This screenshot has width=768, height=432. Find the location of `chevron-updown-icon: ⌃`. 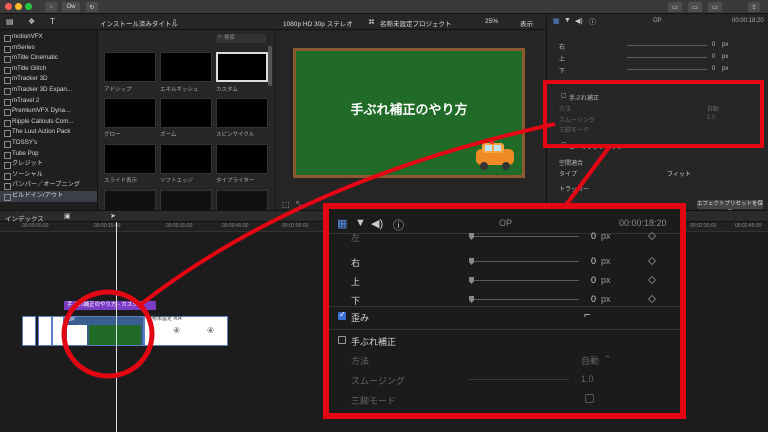

chevron-updown-icon: ⌃ is located at coordinates (608, 359).